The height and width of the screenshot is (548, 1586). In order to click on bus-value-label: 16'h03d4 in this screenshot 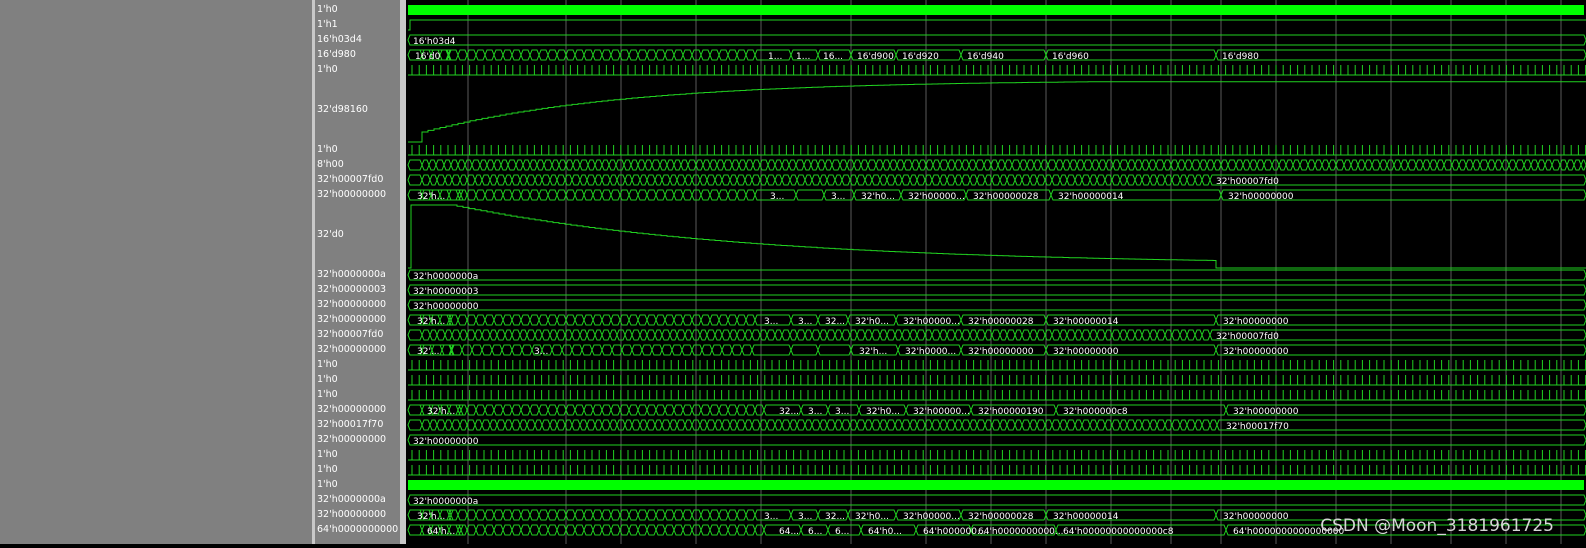, I will do `click(434, 42)`.